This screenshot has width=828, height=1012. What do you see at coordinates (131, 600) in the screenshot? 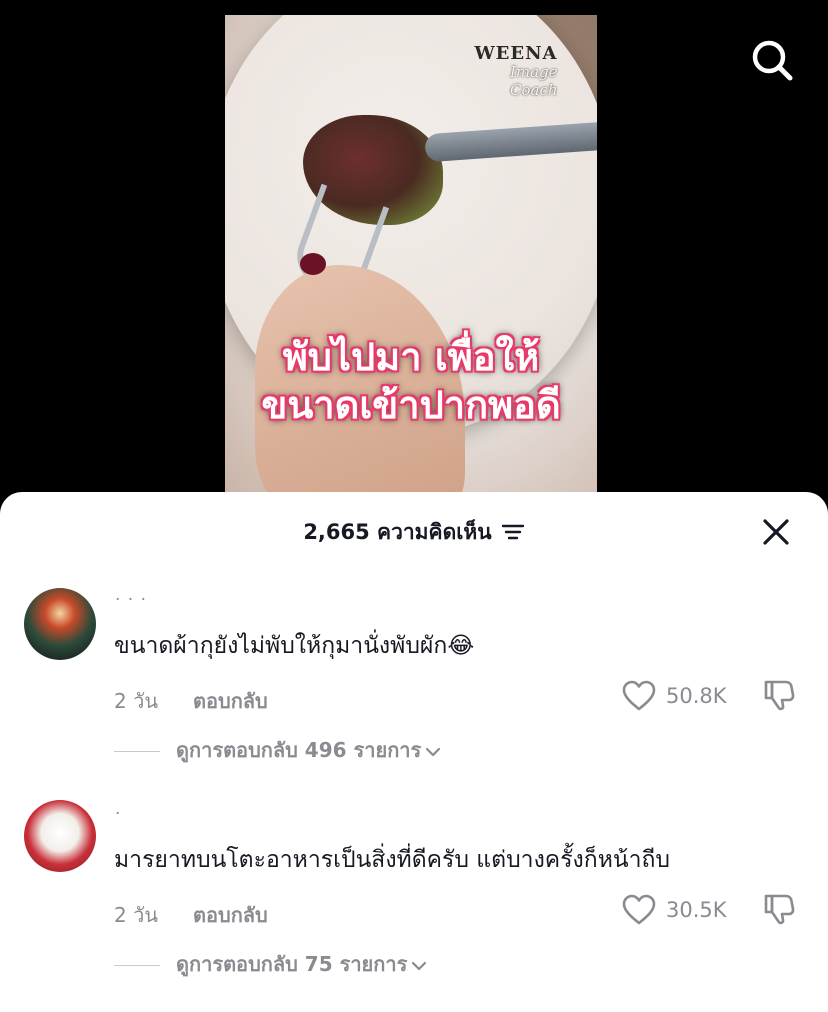
I see `comment-username: · · ·` at bounding box center [131, 600].